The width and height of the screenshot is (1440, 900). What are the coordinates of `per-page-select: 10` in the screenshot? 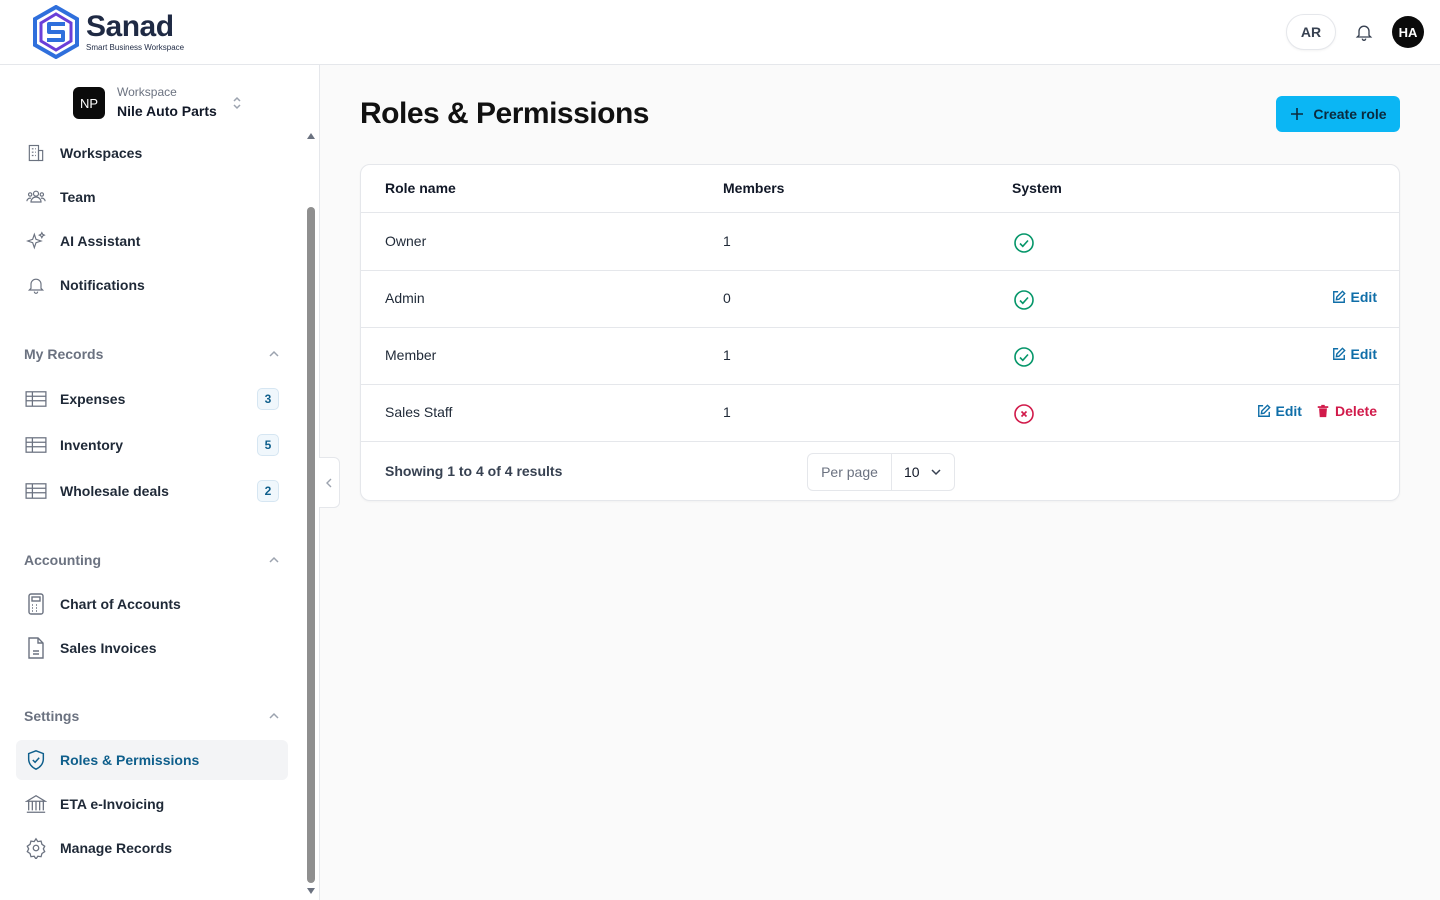 It's located at (923, 472).